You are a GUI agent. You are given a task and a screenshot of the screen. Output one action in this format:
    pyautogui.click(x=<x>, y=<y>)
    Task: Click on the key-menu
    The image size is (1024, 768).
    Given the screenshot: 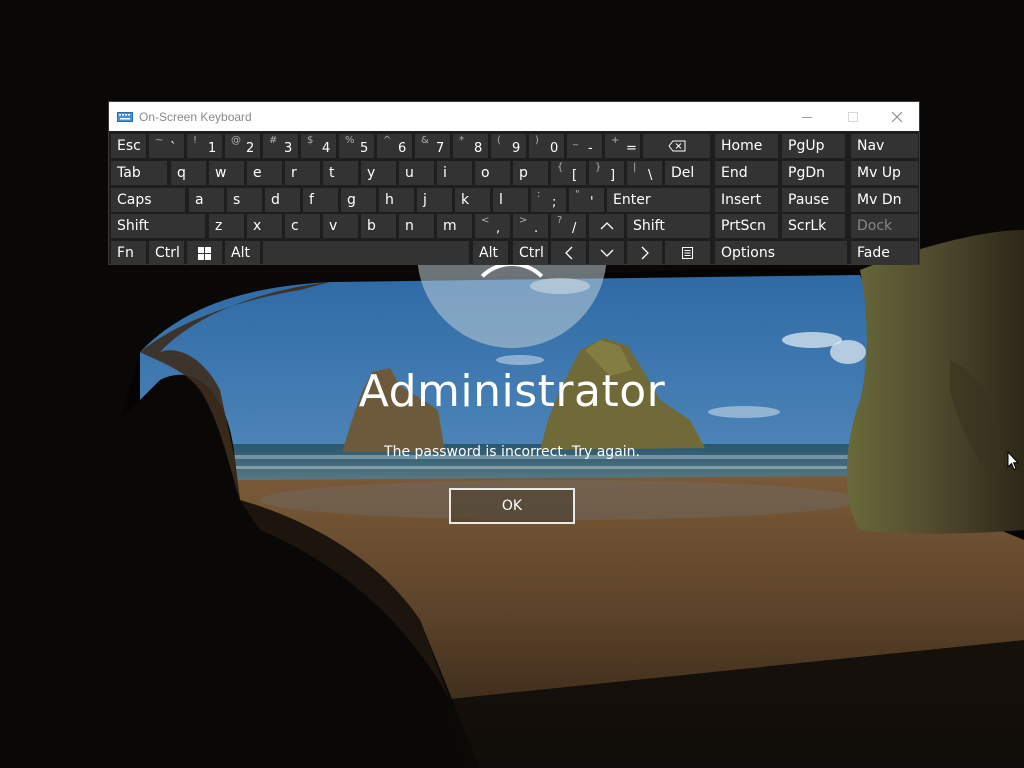 What is the action you would take?
    pyautogui.click(x=687, y=253)
    